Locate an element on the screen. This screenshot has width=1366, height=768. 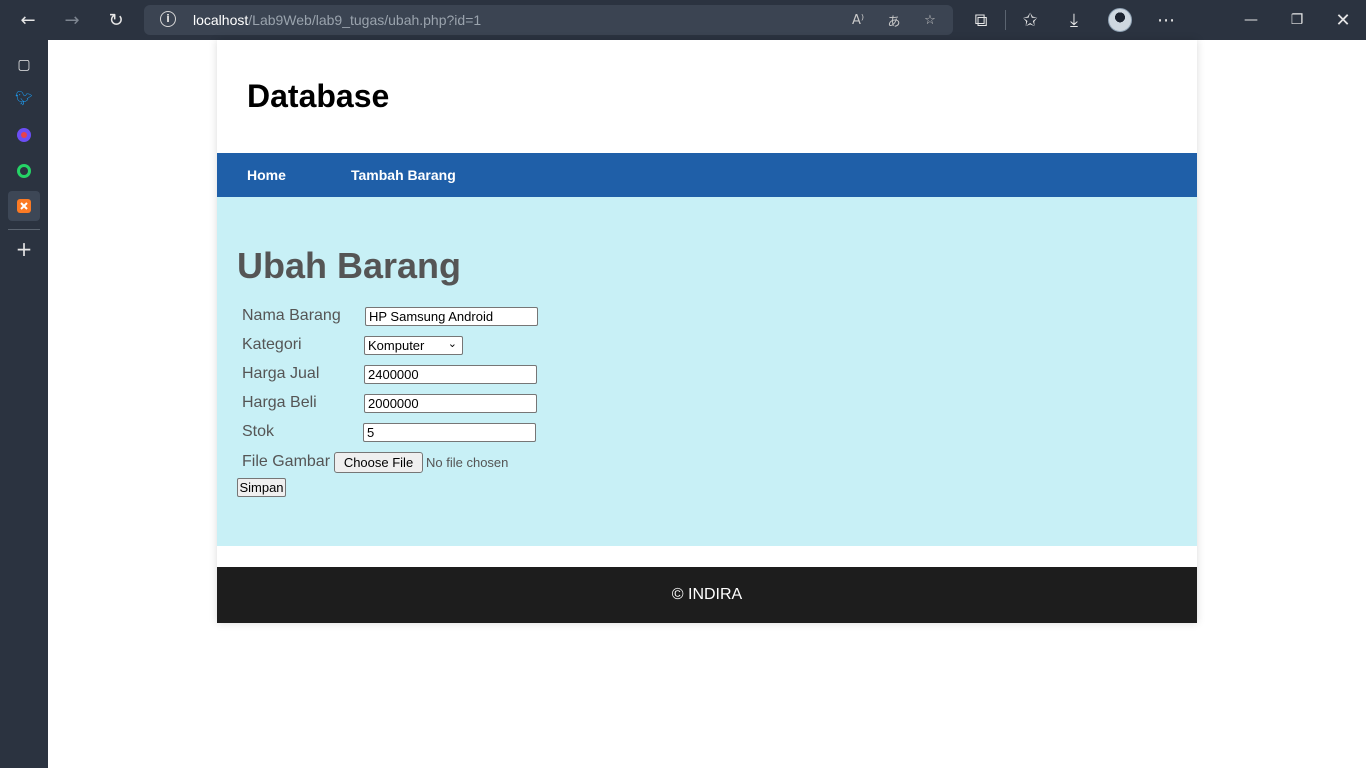
whatsapp-icon is located at coordinates (24, 171).